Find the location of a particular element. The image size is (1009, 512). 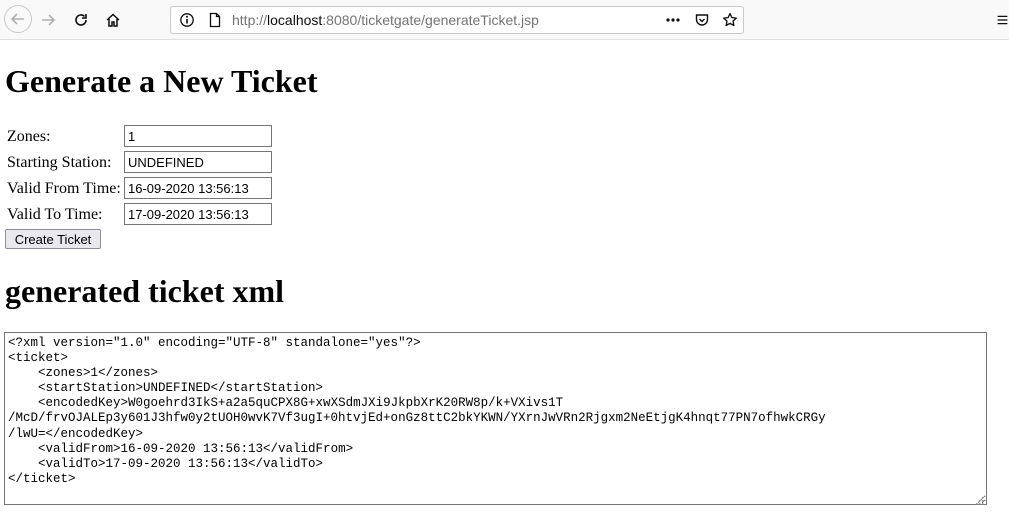

resize-grip-icon is located at coordinates (980, 499).